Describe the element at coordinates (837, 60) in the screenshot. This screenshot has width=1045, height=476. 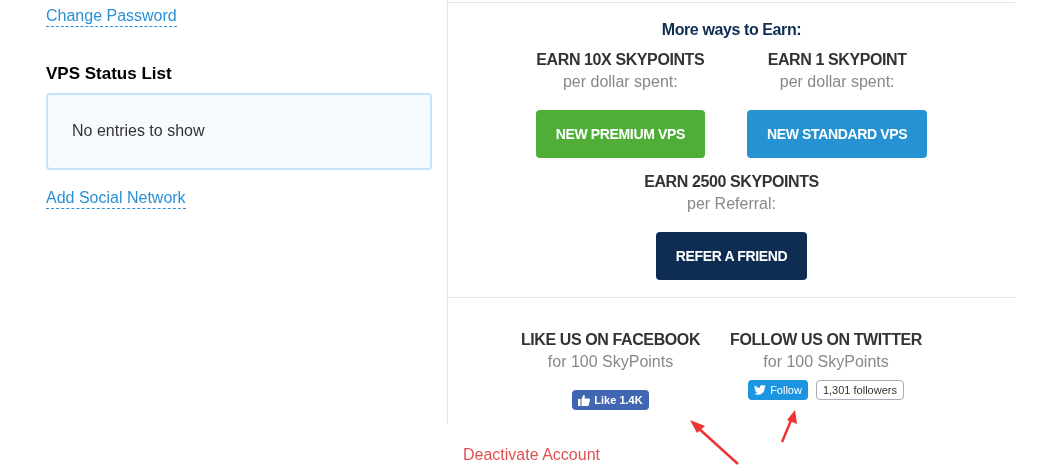
I see `offer-heading: EARN 1 SKYPOINT` at that location.